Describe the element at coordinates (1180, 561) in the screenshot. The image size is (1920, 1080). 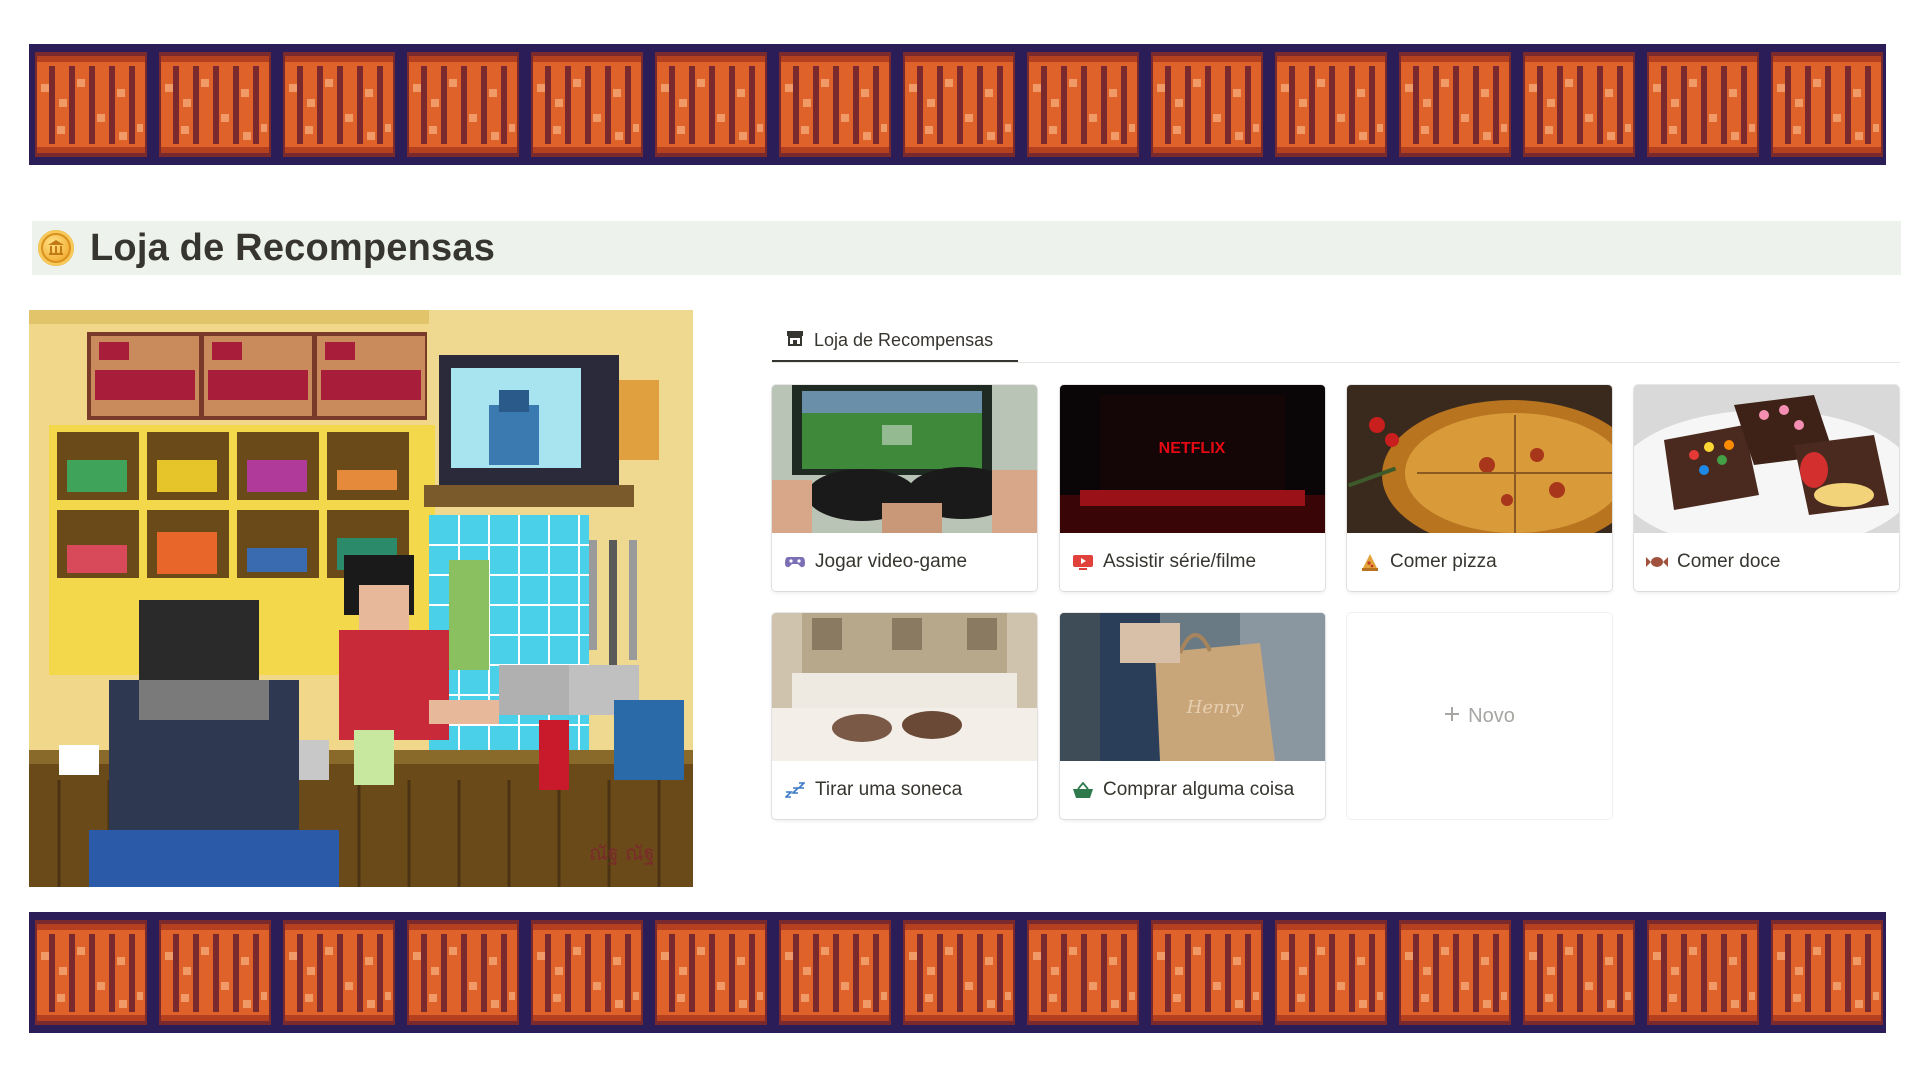
I see `card-title: Assistir série/filme` at that location.